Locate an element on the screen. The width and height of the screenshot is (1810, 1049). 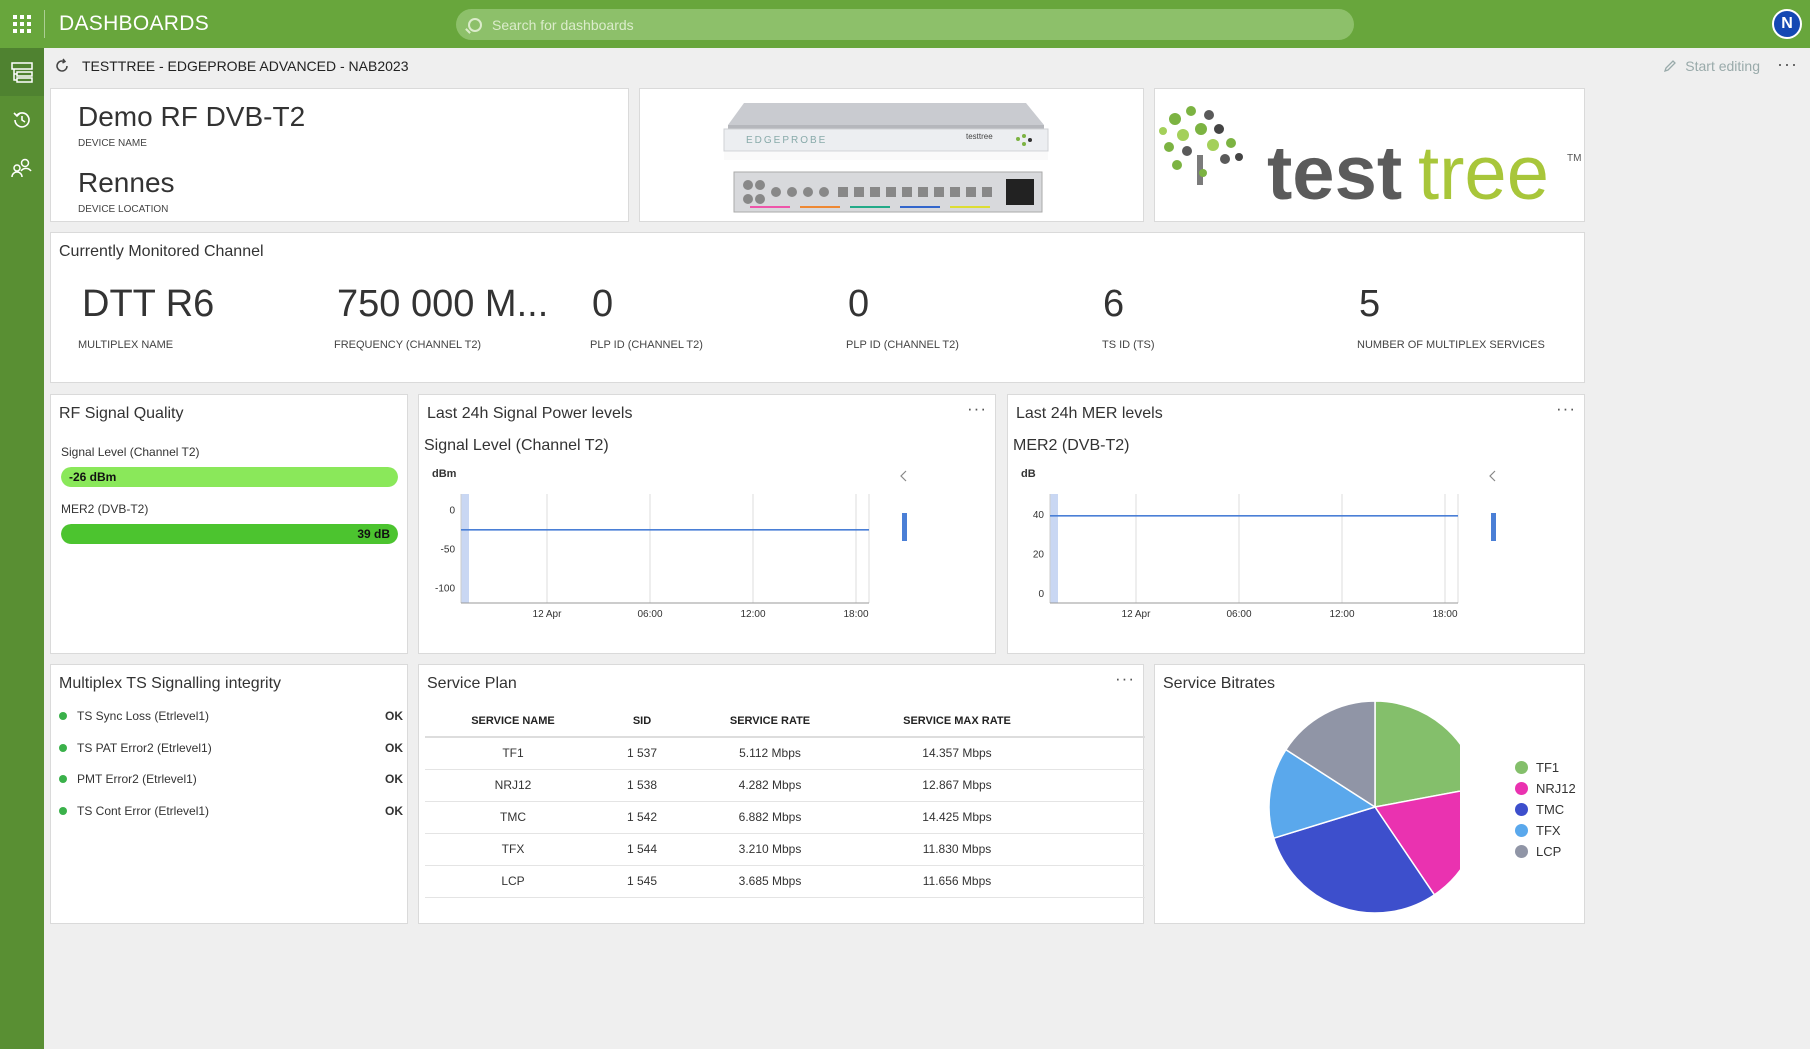
list-item: PMT Error2 (Etrlevel1) OK is located at coordinates (233, 779).